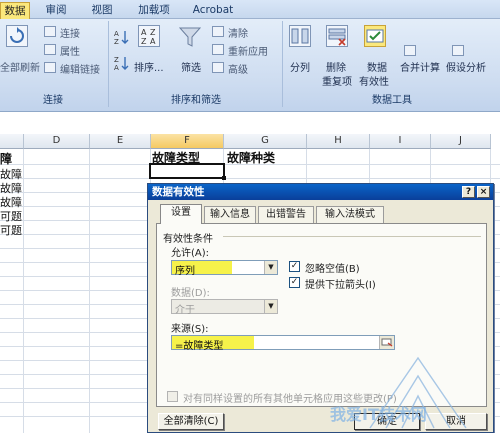 Image resolution: width=500 pixels, height=433 pixels. Describe the element at coordinates (102, 10) in the screenshot. I see `tab-view: 视图` at that location.